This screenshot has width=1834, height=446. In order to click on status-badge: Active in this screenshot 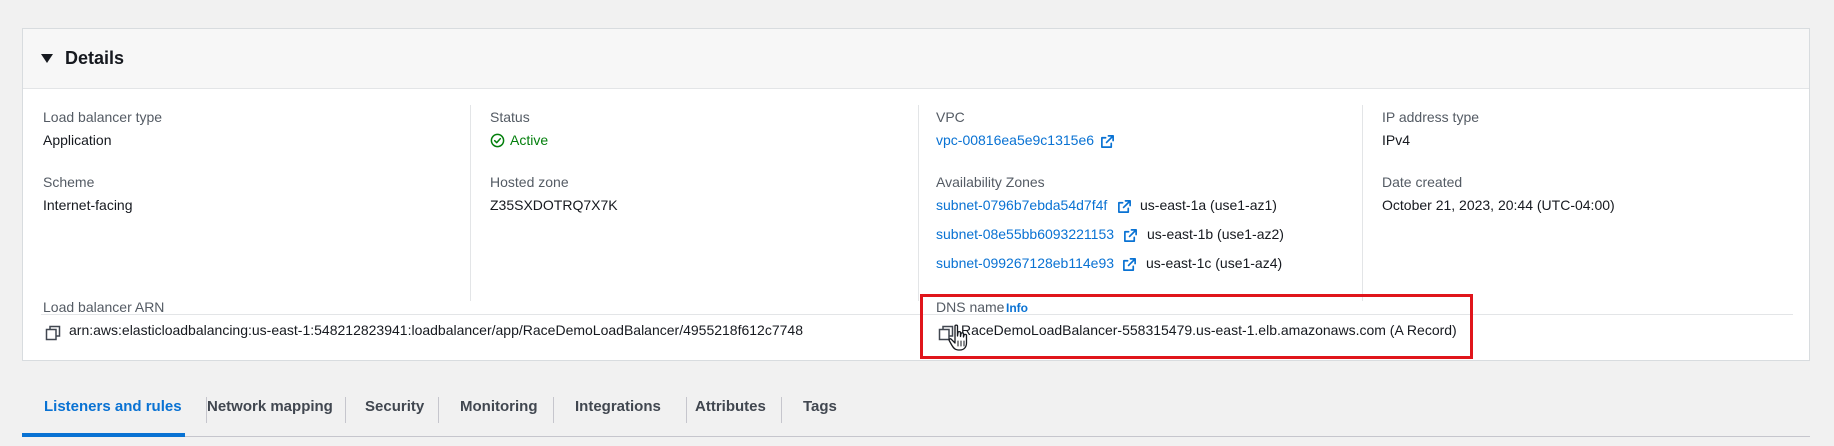, I will do `click(519, 140)`.